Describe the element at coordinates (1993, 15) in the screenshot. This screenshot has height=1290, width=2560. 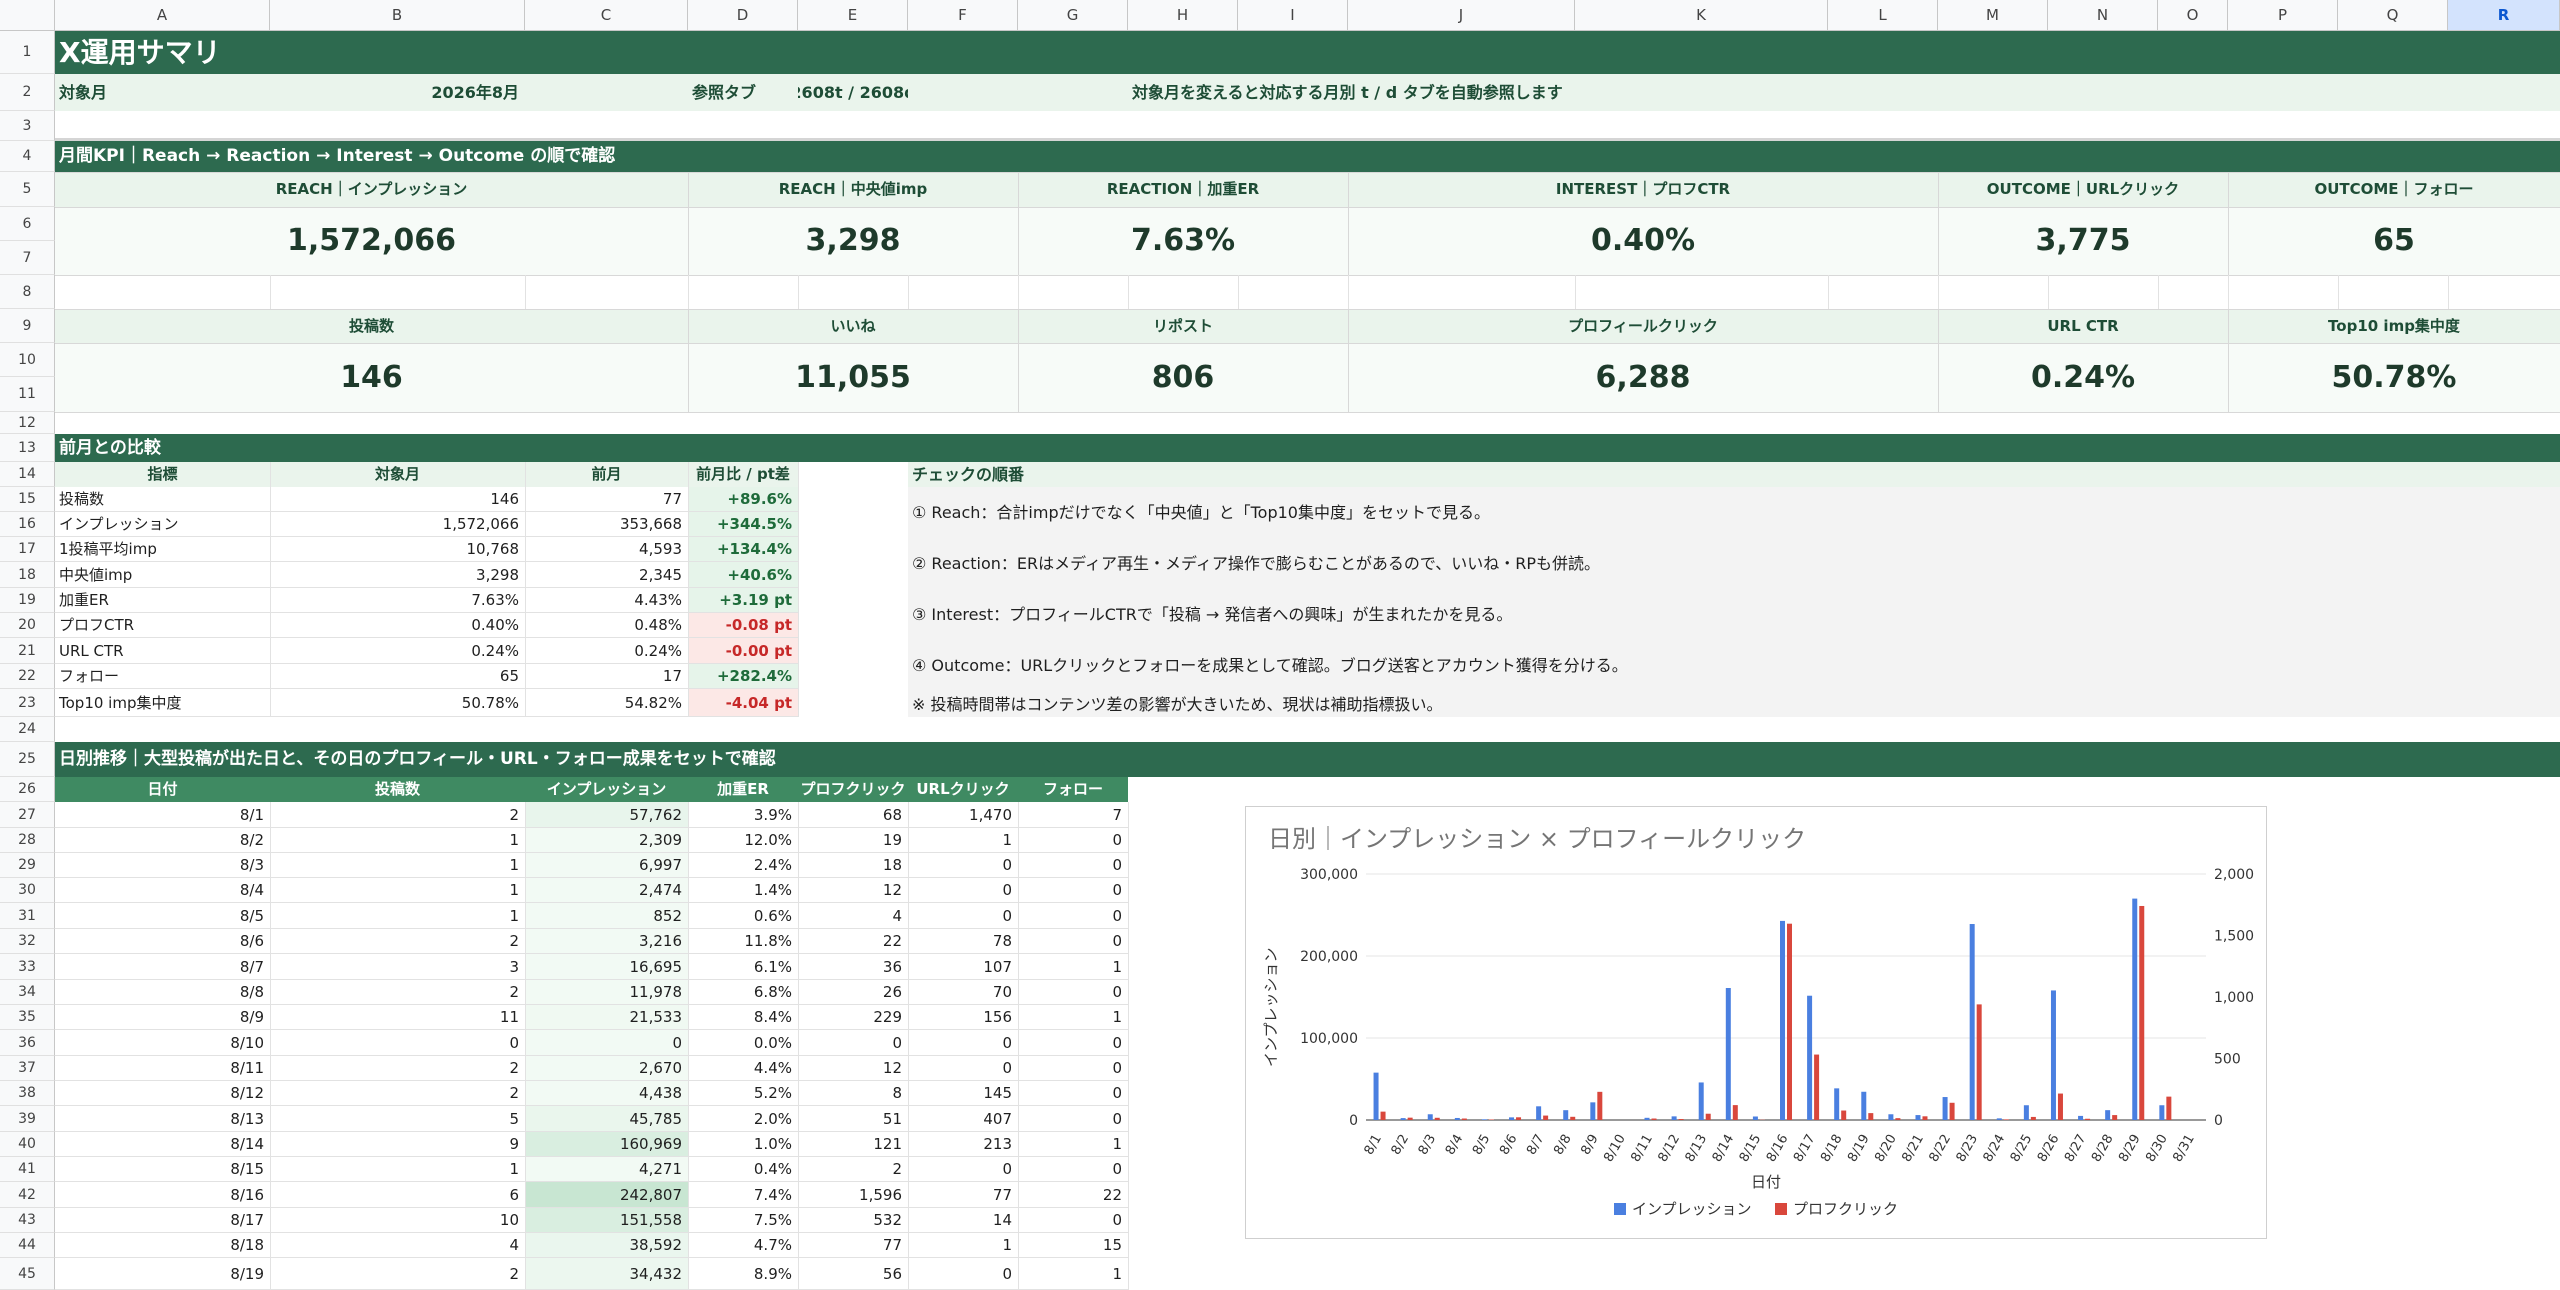
I see `column-header-m: M` at that location.